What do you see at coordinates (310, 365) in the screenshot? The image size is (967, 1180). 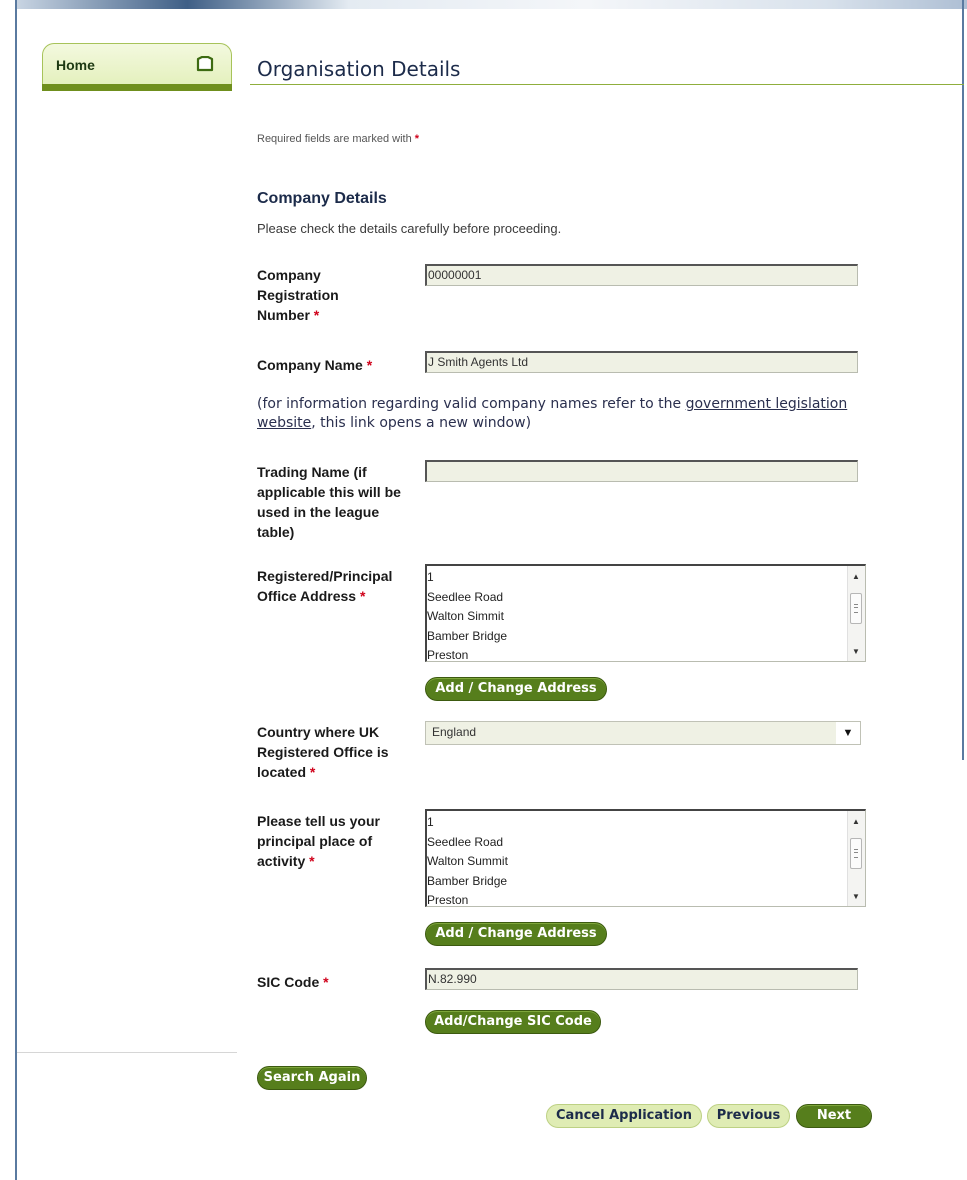 I see `company-name-label-text: Company Name` at bounding box center [310, 365].